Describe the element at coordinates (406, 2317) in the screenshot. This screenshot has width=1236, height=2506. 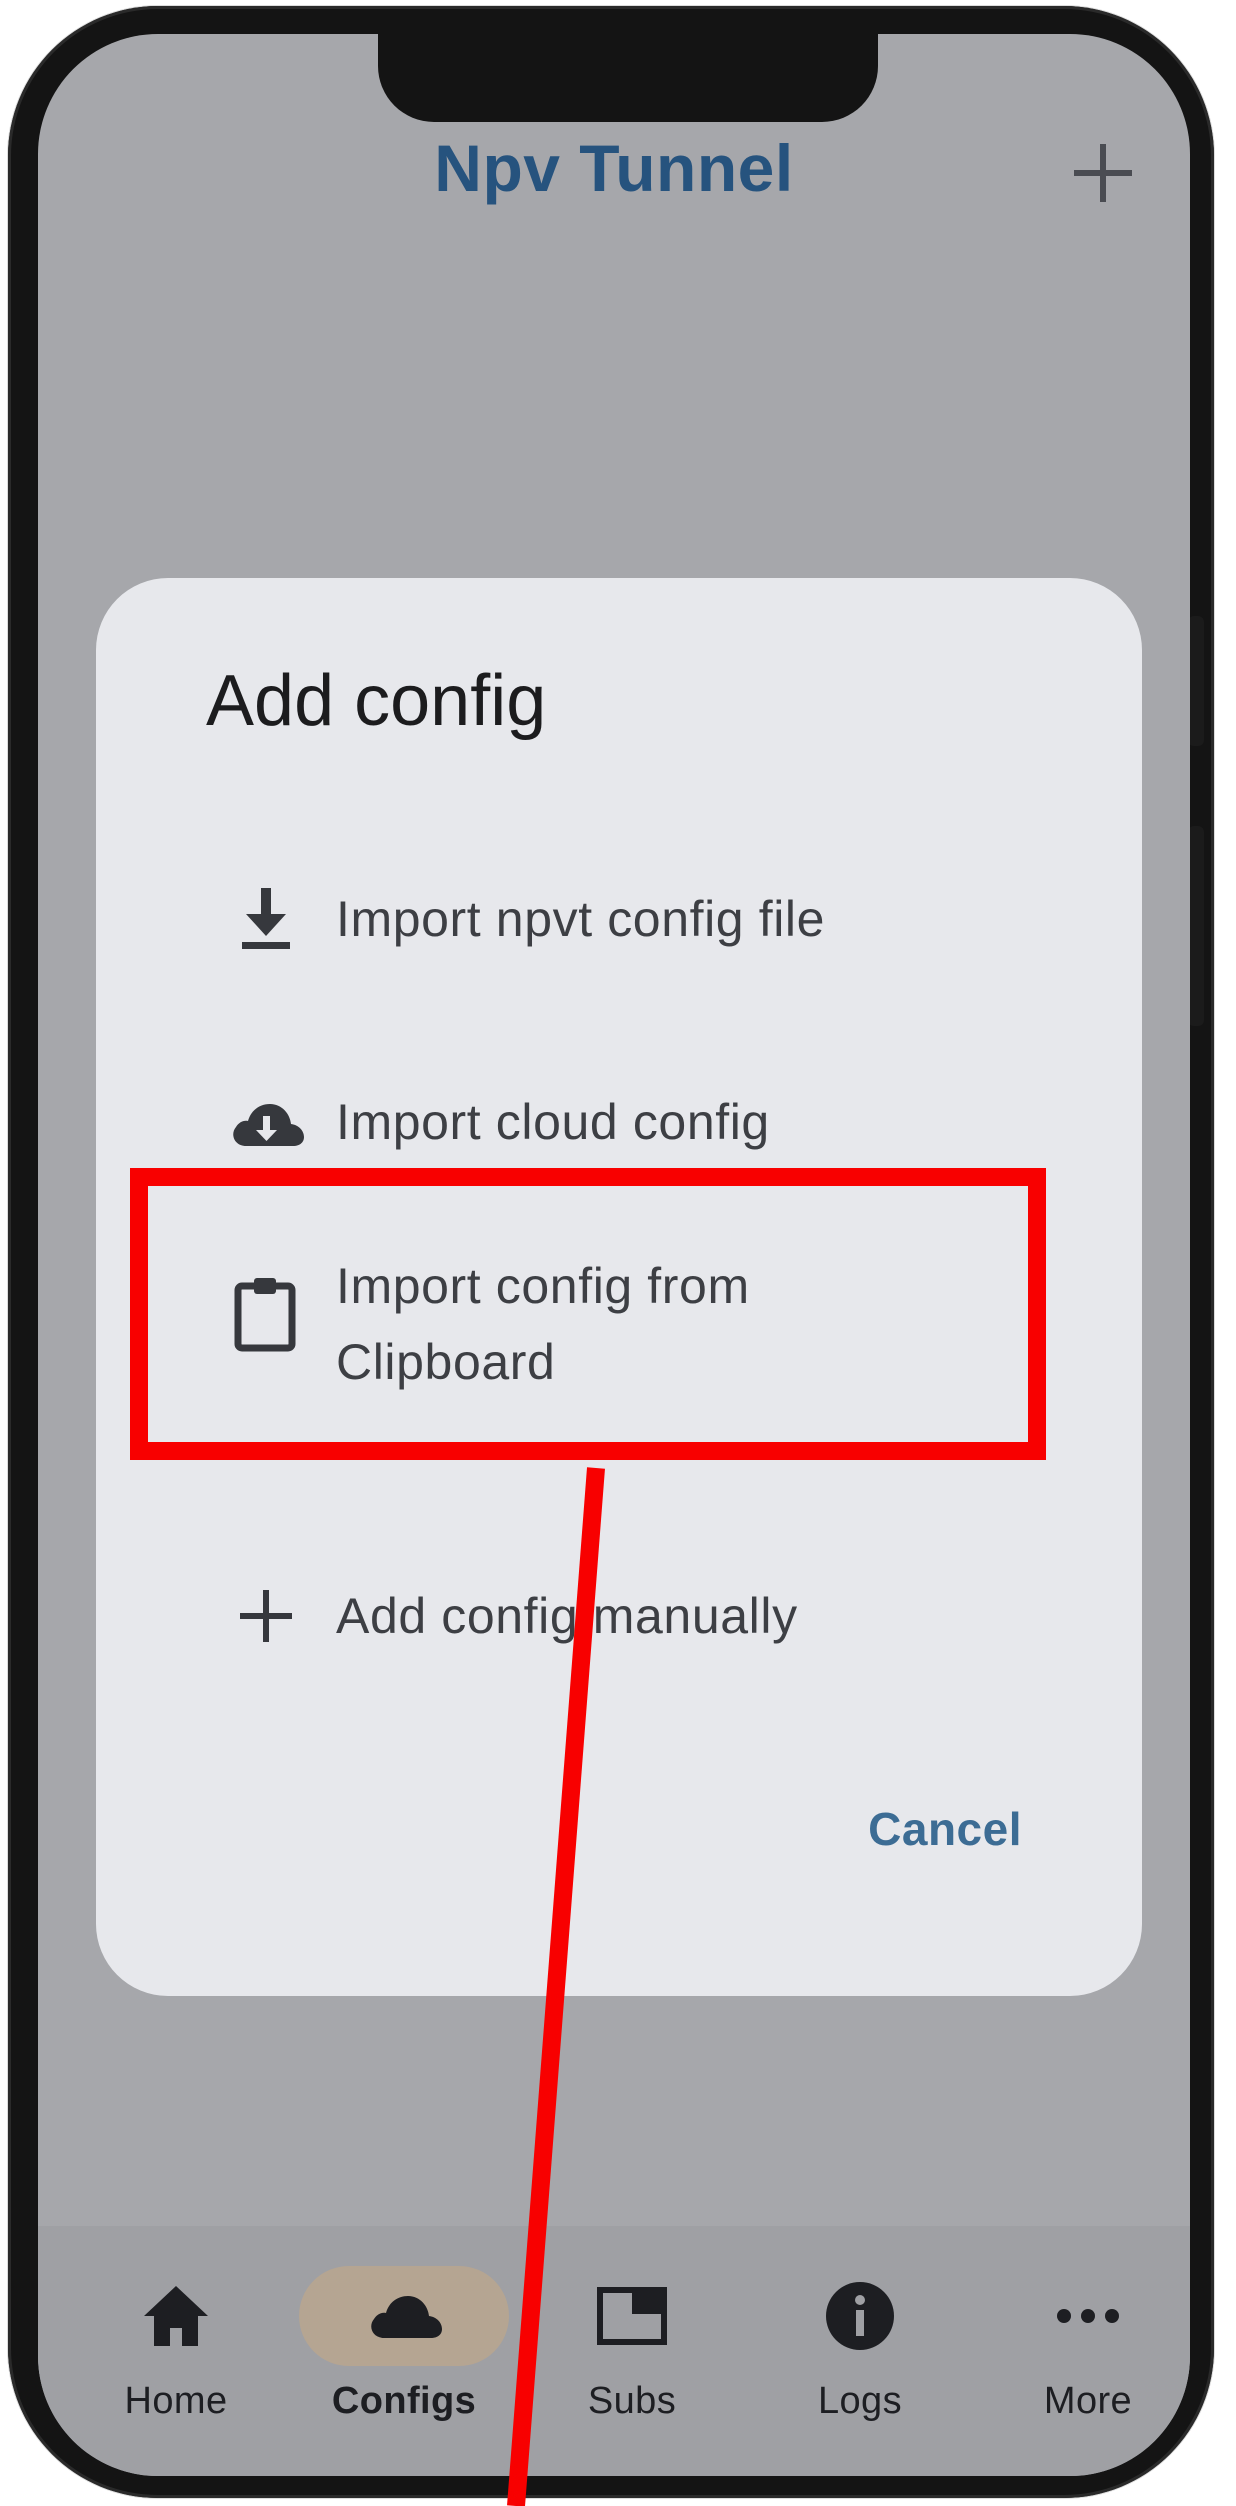
I see `cloud-icon` at that location.